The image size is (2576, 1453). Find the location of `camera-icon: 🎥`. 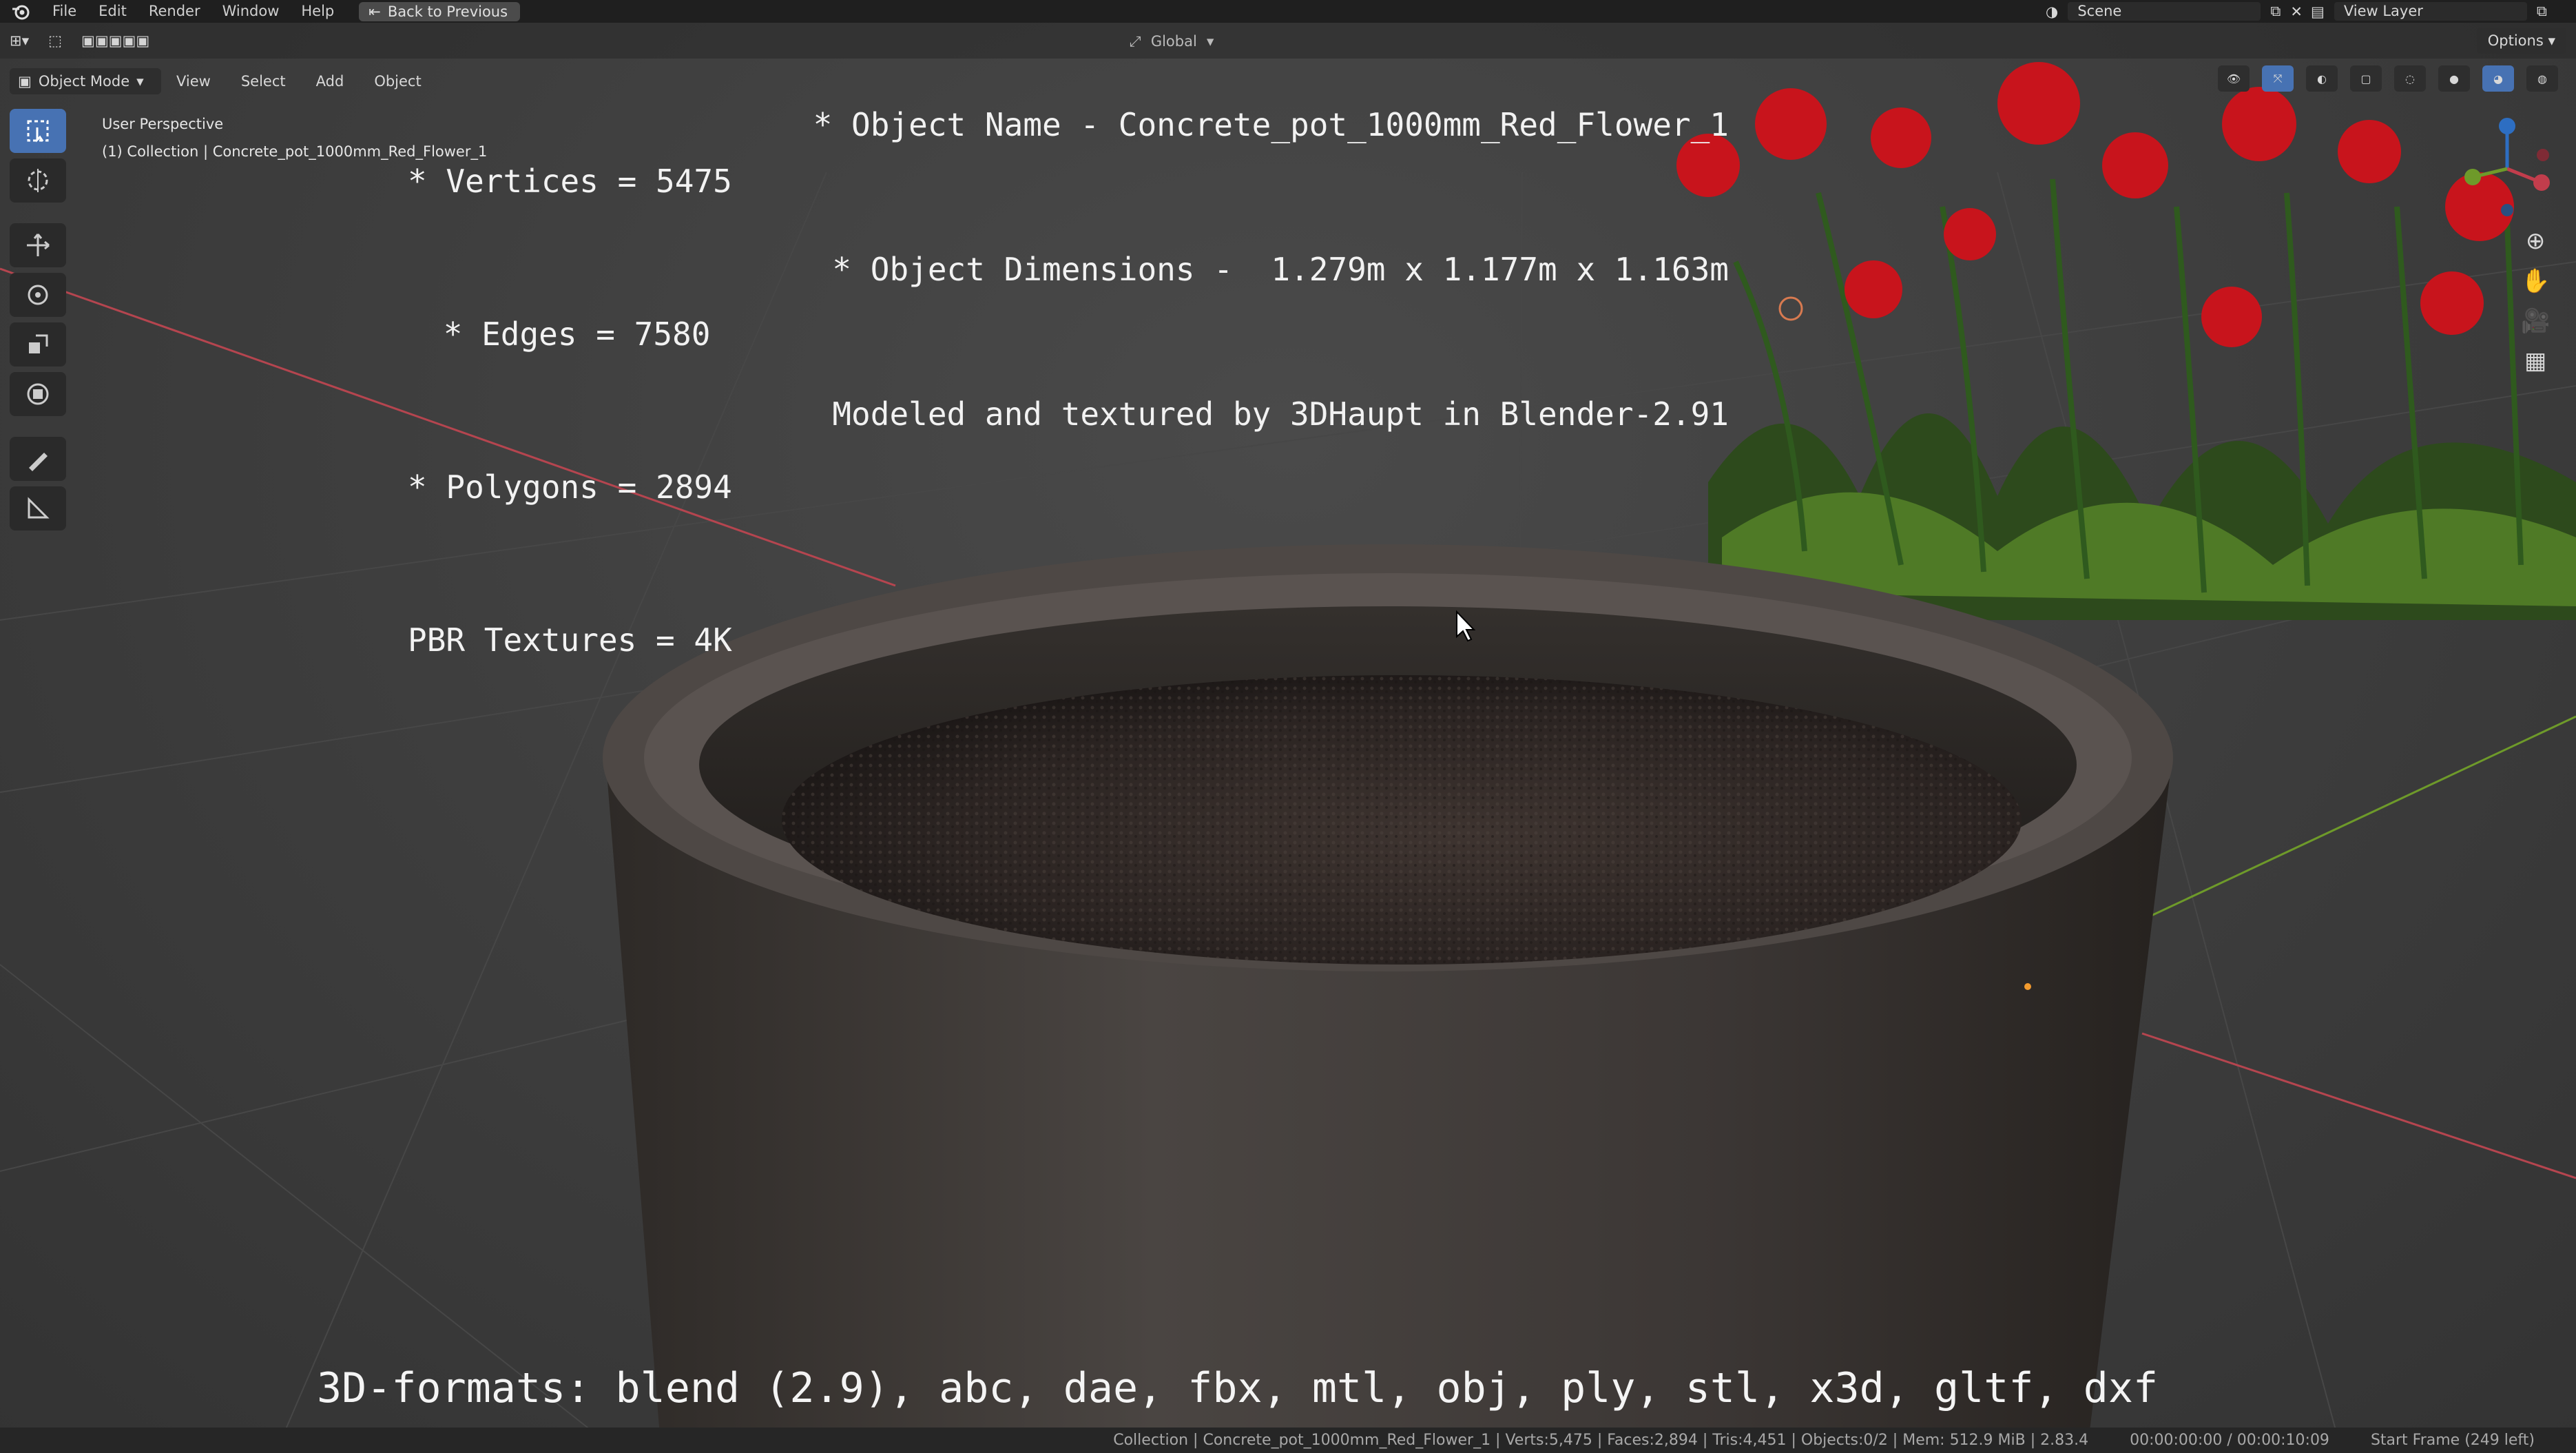

camera-icon: 🎥 is located at coordinates (2535, 321).